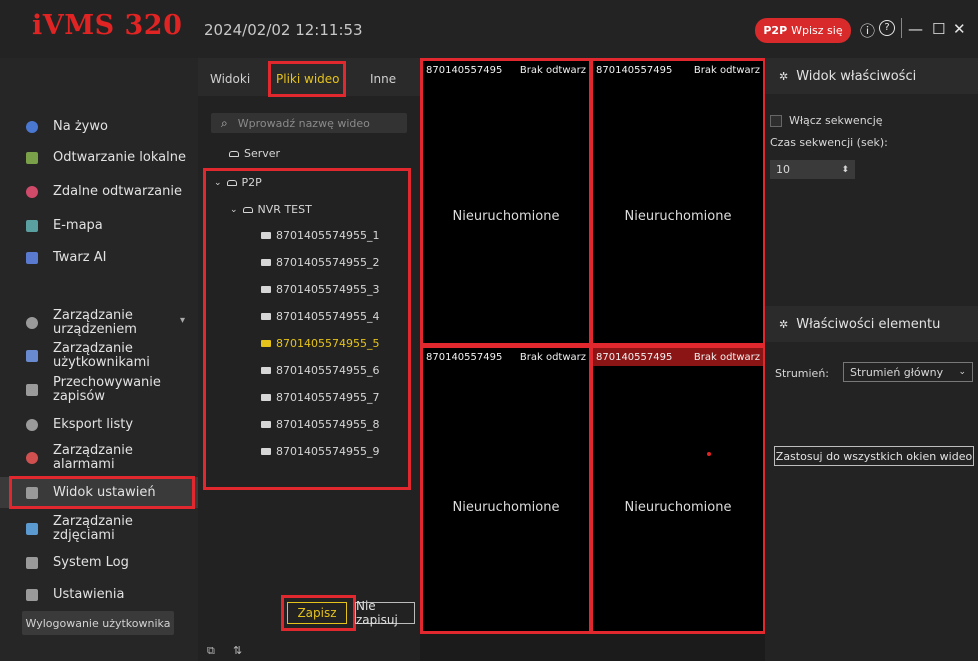 This screenshot has height=661, width=978. Describe the element at coordinates (318, 613) in the screenshot. I see `highlight-save-button` at that location.